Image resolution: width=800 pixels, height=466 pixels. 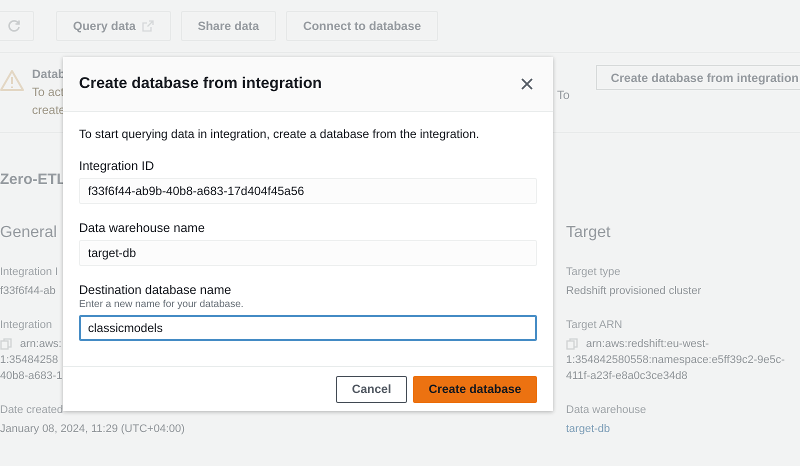 I want to click on field-value: 1:354842580558:namespace:e5ff39c2-9e5c-, so click(x=675, y=360).